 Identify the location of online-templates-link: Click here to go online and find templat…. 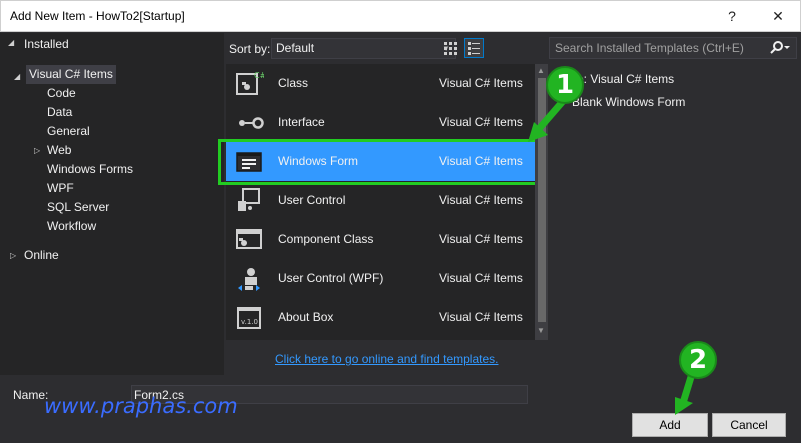
(386, 359).